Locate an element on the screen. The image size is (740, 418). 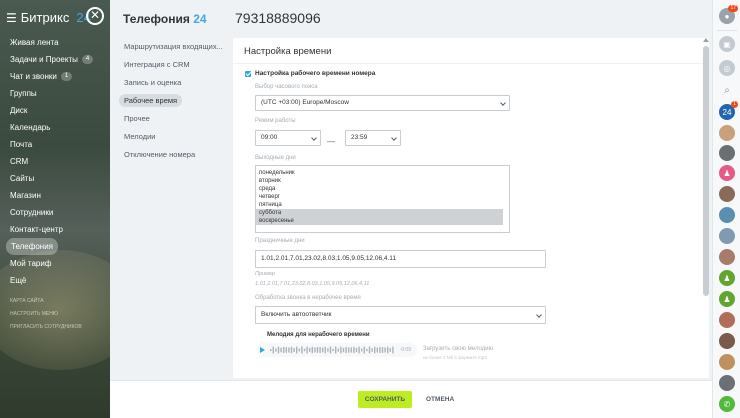
weekend-label: Выходные дни is located at coordinates (275, 158).